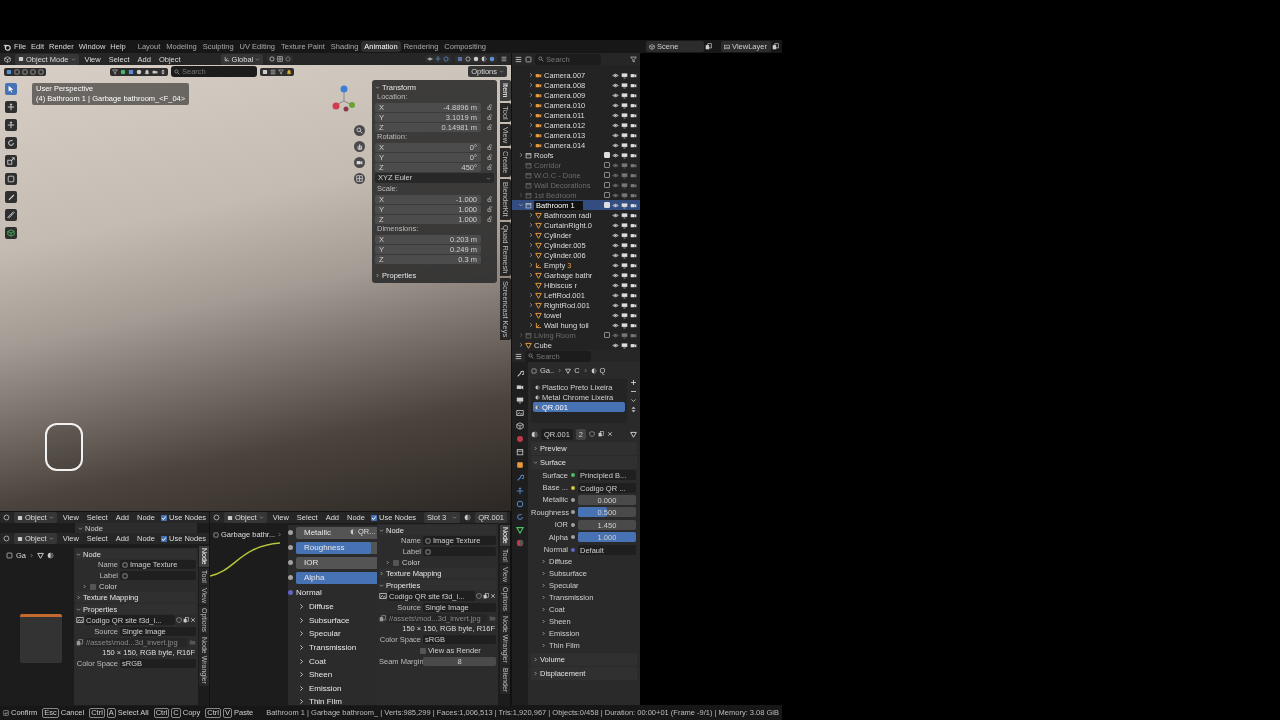  What do you see at coordinates (332, 634) in the screenshot?
I see `node-panel-toggle: Specular` at bounding box center [332, 634].